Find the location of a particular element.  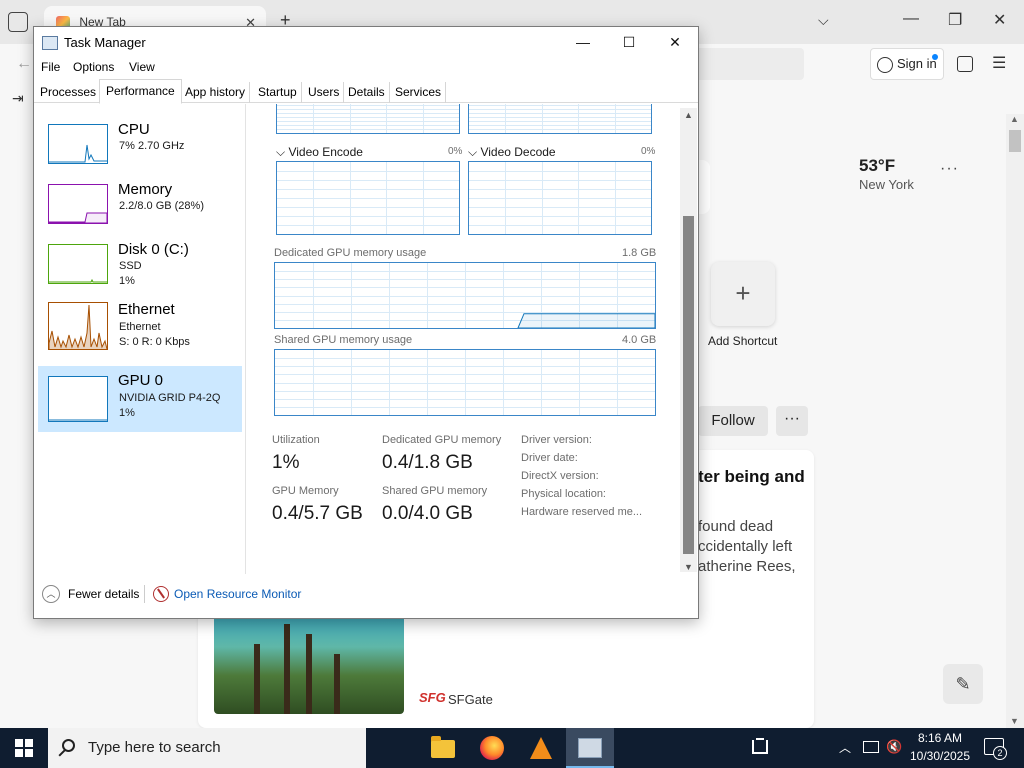

resource-disk: Disk 0 (C:) SSD 1% is located at coordinates (140, 269).